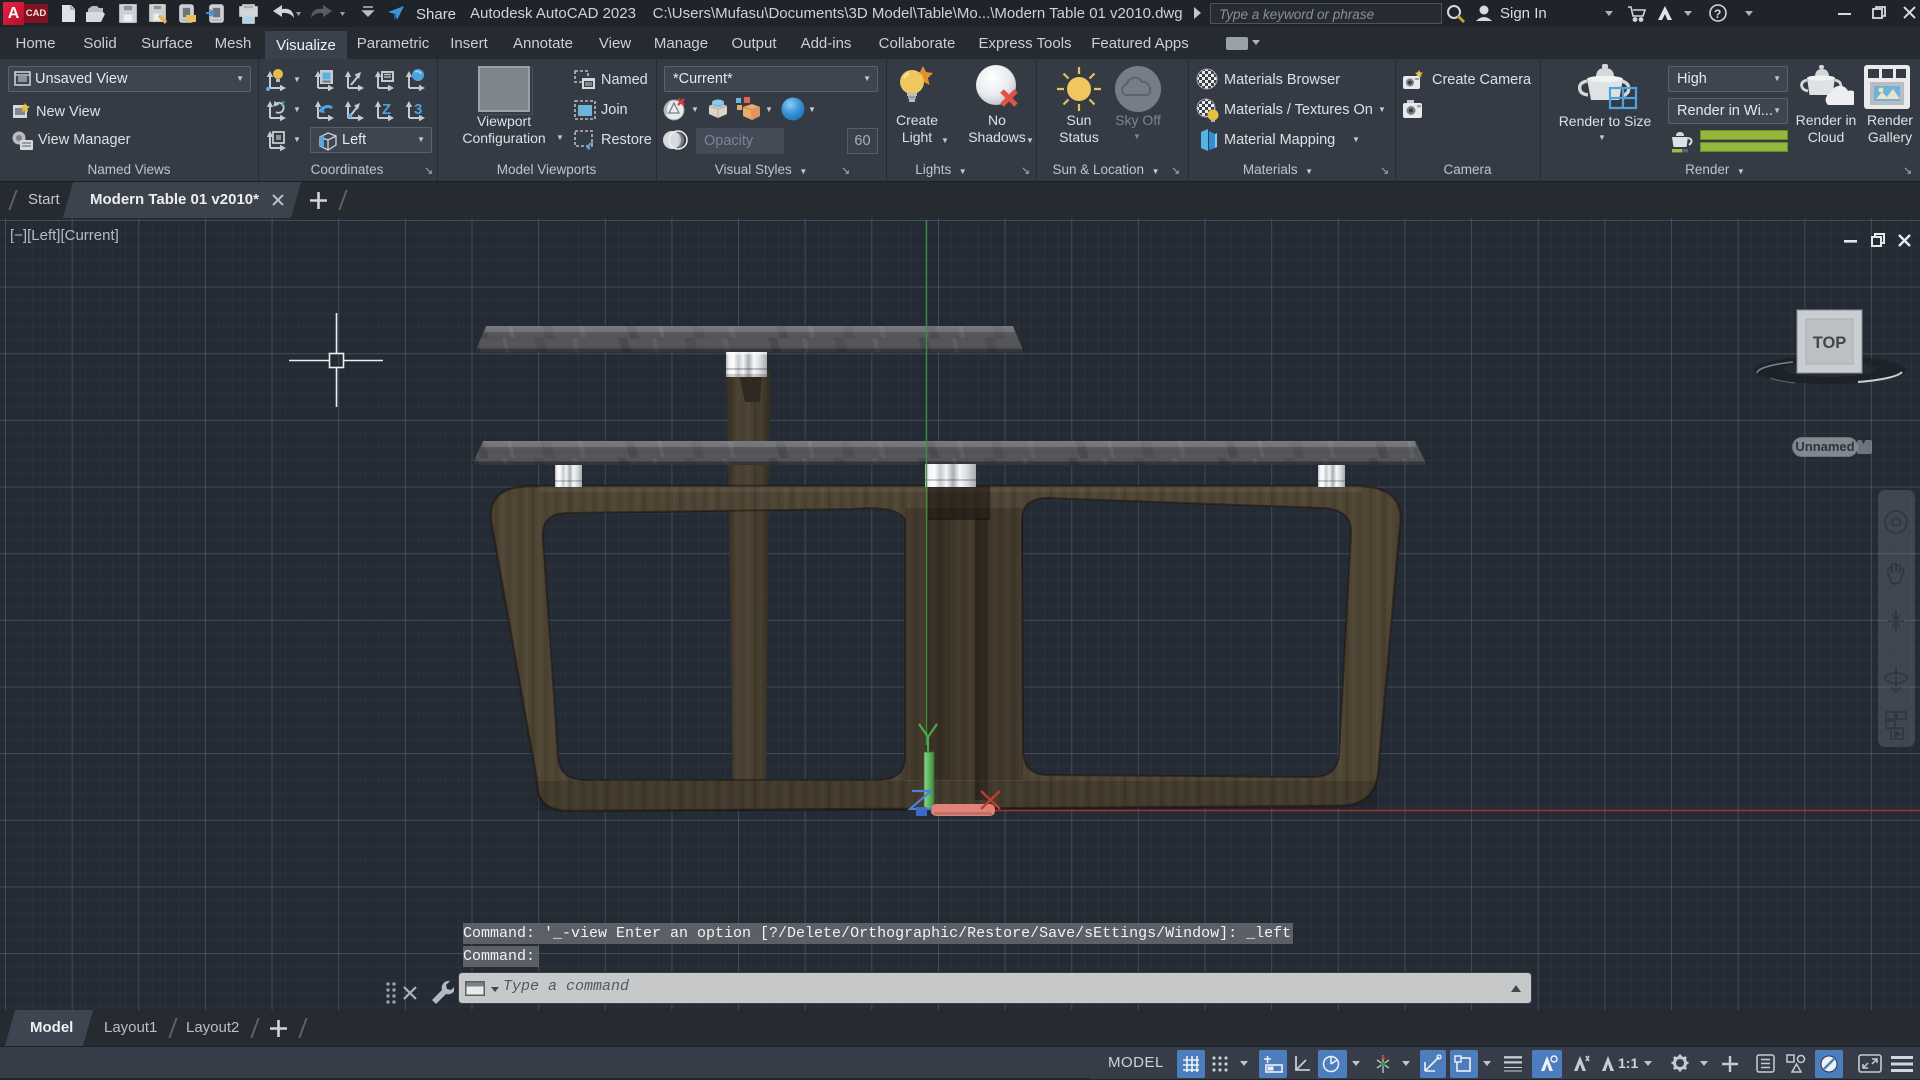  I want to click on svg-text: 3, so click(418, 109).